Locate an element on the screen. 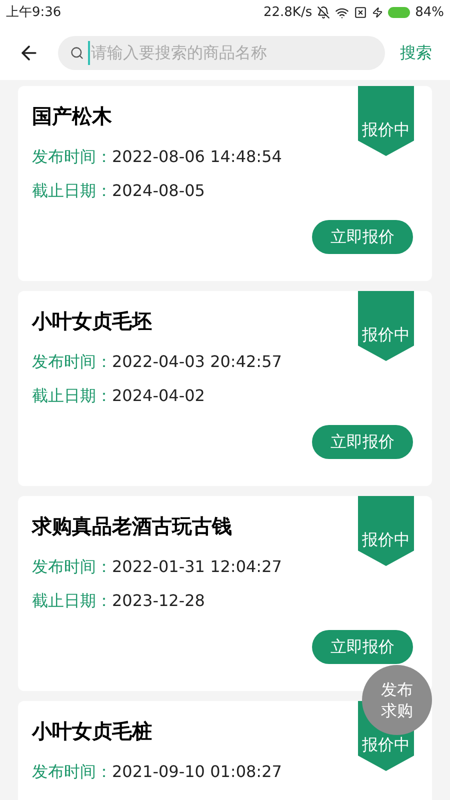 Image resolution: width=450 pixels, height=800 pixels. deadline-date: 2024-04-02 is located at coordinates (158, 396).